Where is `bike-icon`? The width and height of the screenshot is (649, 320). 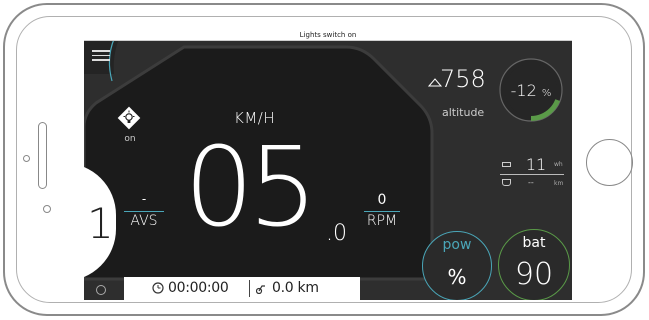
bike-icon is located at coordinates (260, 289).